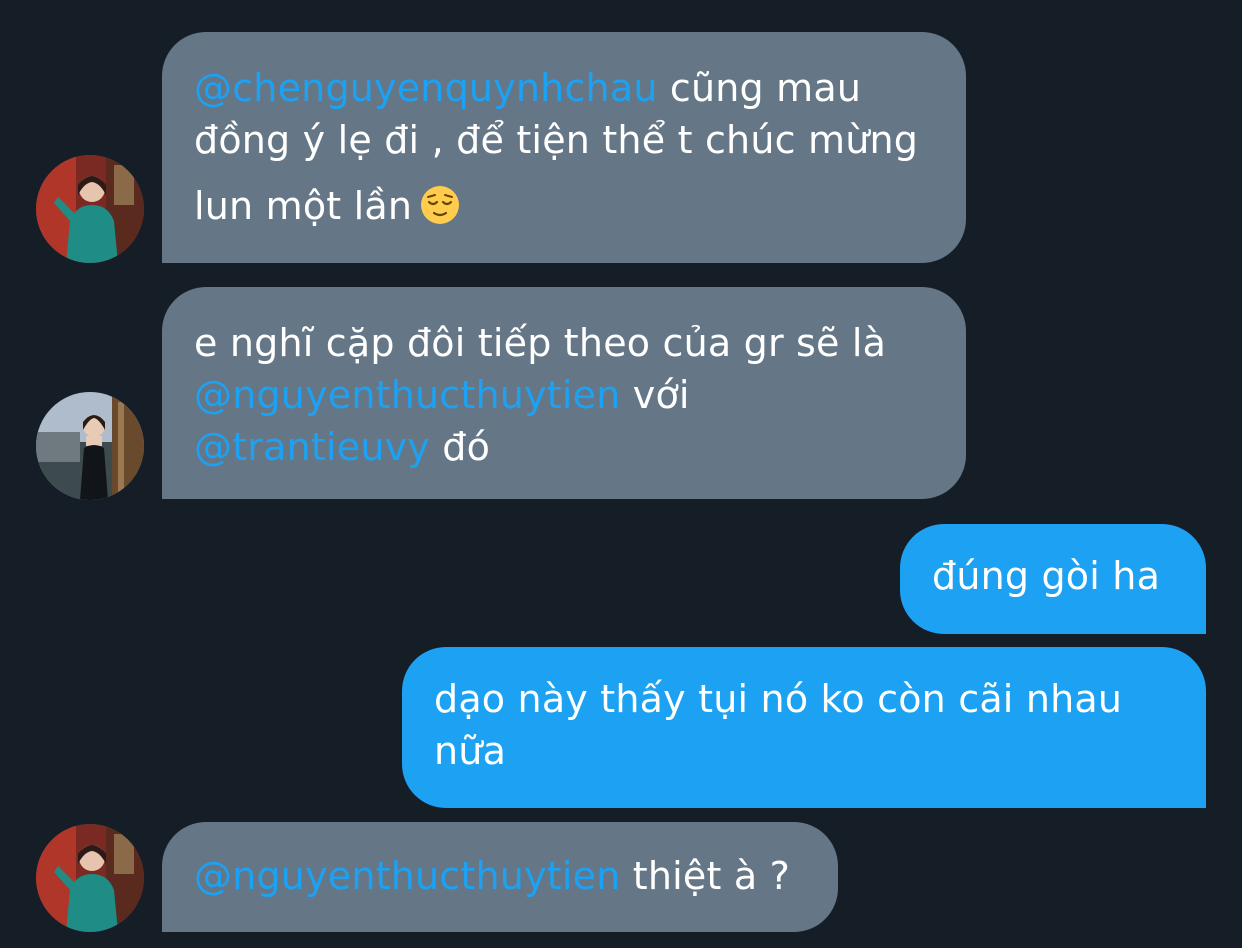 The image size is (1242, 948). Describe the element at coordinates (705, 876) in the screenshot. I see `message-text: thiệt à ?` at that location.